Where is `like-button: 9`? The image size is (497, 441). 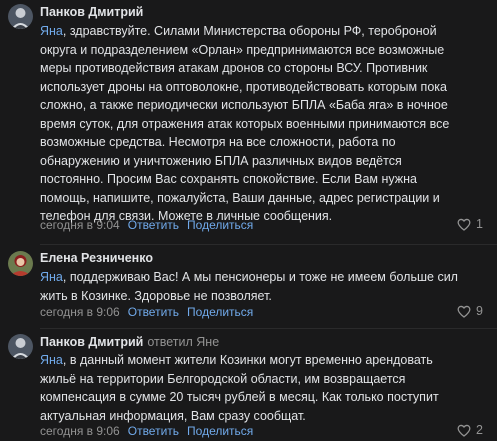 like-button: 9 is located at coordinates (470, 311).